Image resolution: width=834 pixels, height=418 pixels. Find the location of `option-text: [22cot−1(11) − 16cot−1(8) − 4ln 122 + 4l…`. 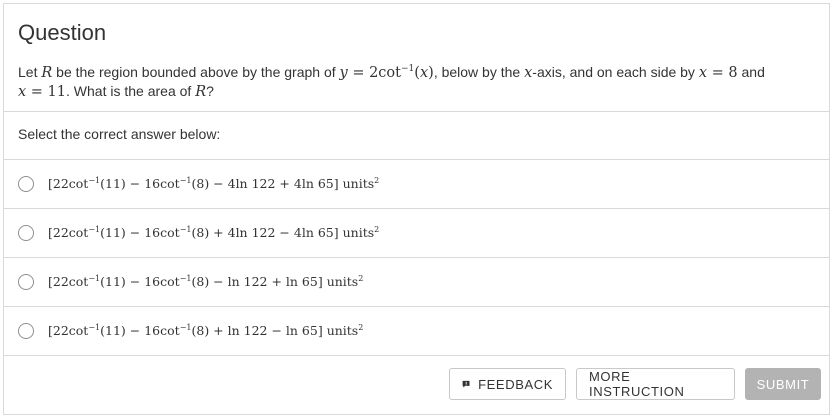

option-text: [22cot−1(11) − 16cot−1(8) − 4ln 122 + 4l… is located at coordinates (214, 184).